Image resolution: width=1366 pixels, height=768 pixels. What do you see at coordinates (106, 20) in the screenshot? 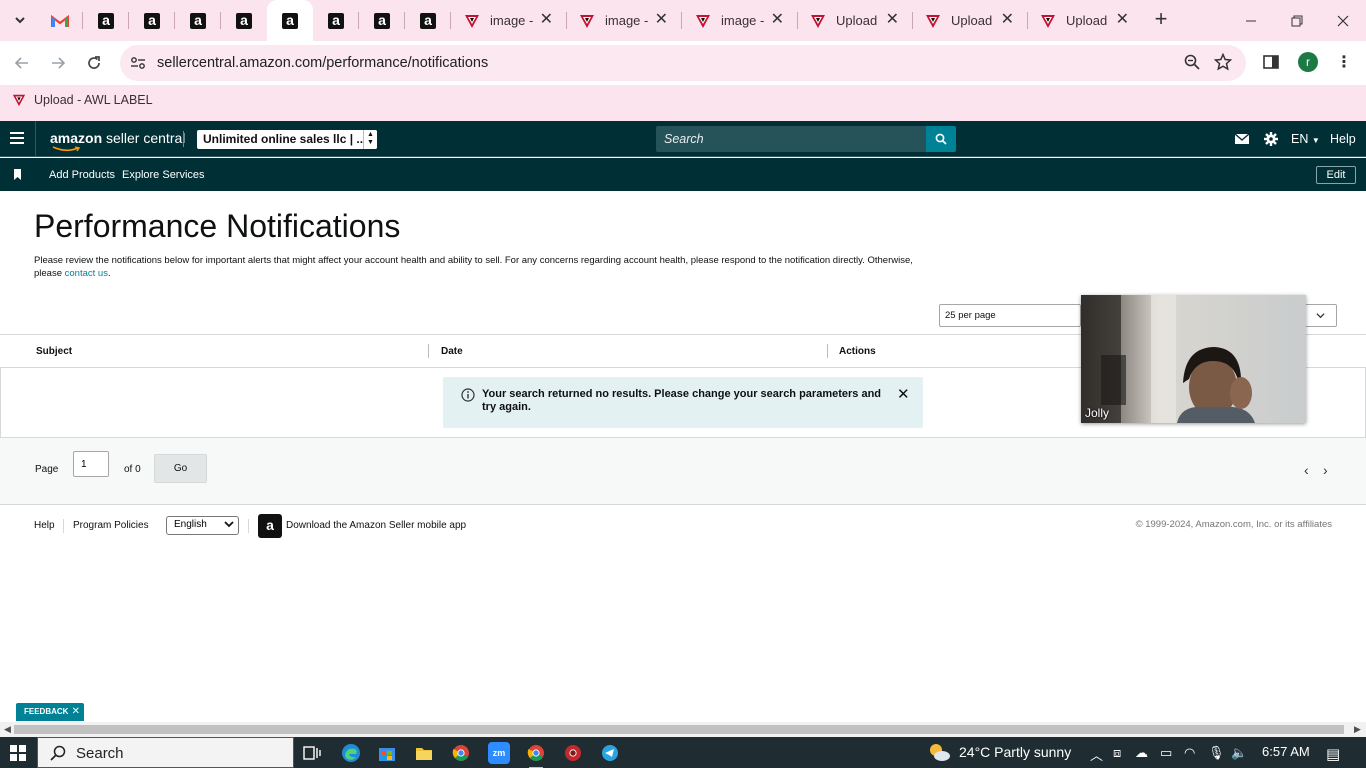
I see `tab-amazon-1: a` at bounding box center [106, 20].